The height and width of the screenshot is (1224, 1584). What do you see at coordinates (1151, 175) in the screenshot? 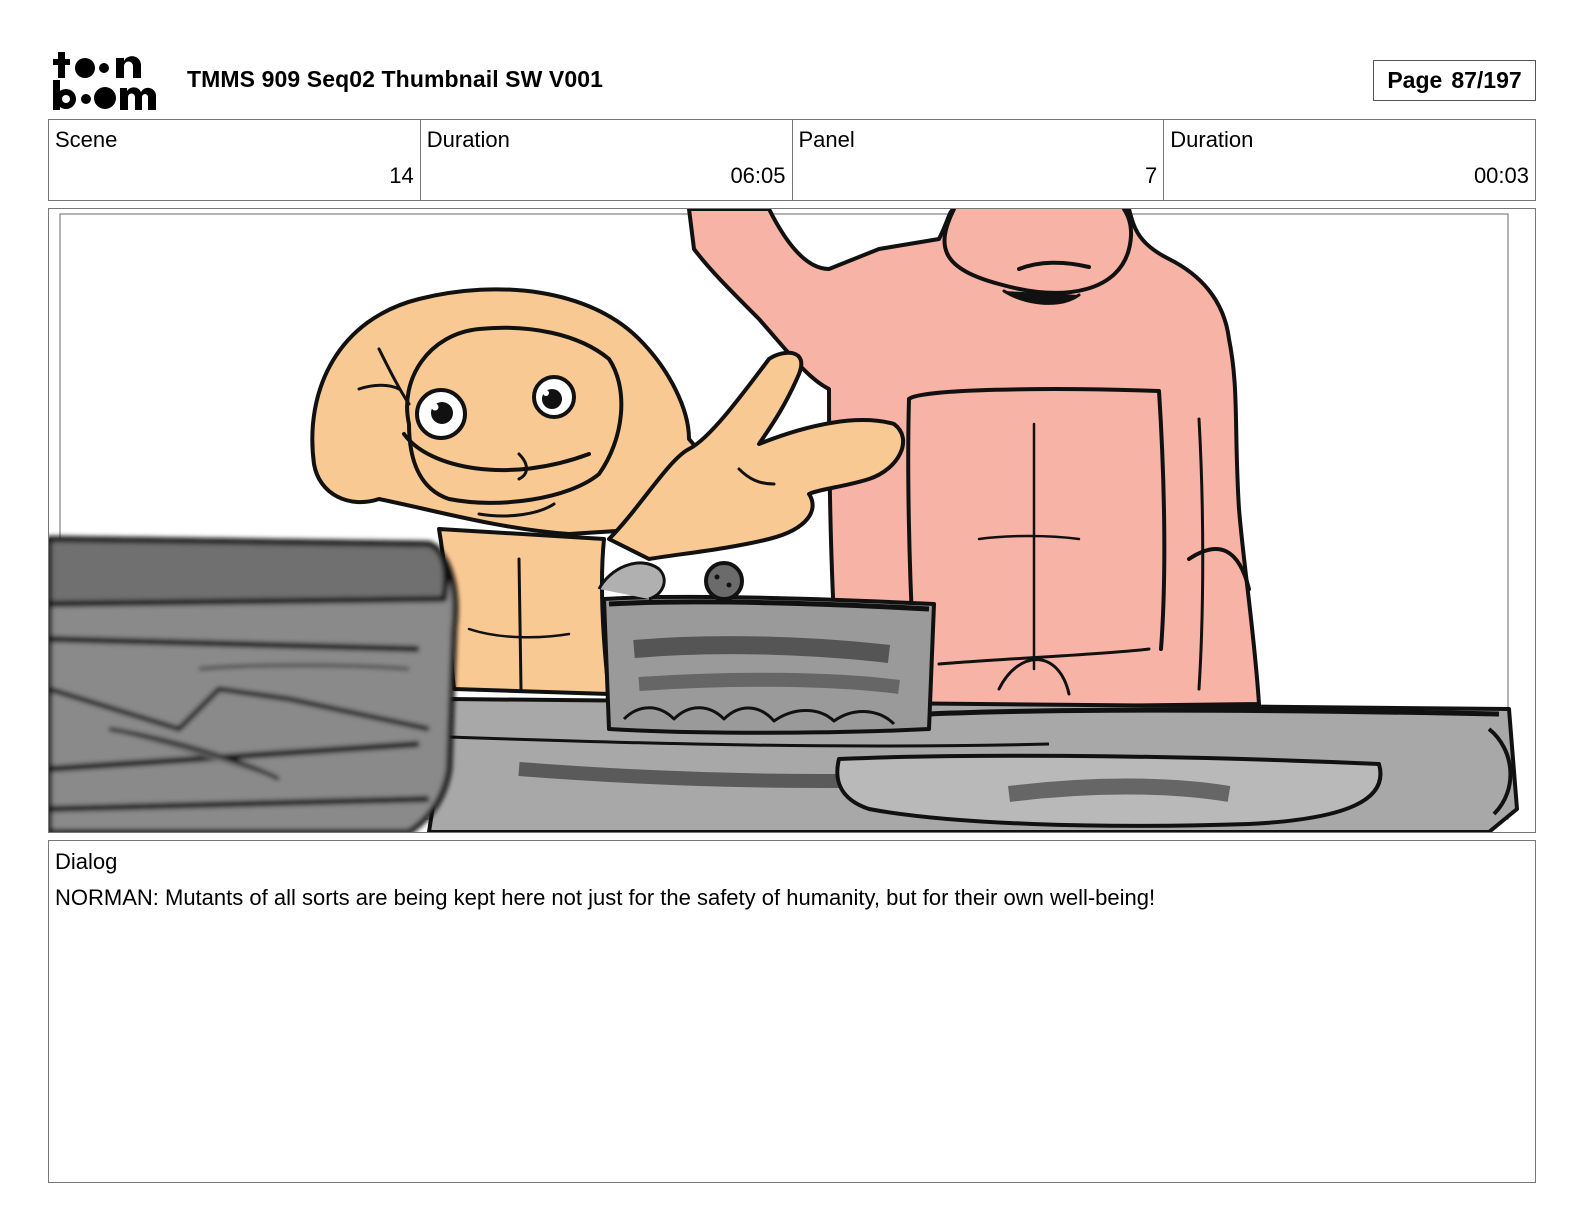
I see `panel-value: 7` at bounding box center [1151, 175].